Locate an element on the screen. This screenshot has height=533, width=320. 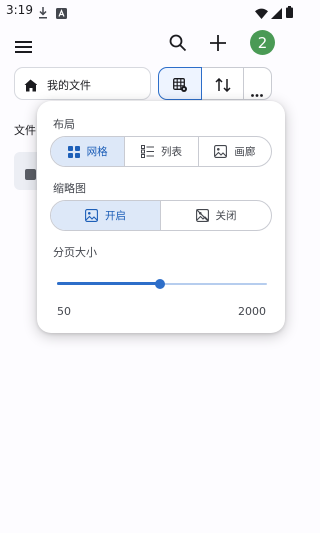
breadcrumb: 我的文件 is located at coordinates (82, 83).